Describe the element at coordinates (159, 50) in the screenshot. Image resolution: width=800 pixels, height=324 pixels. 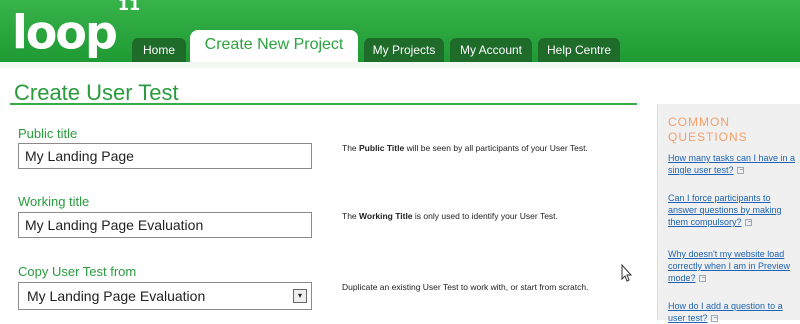
I see `tab-home: Home` at that location.